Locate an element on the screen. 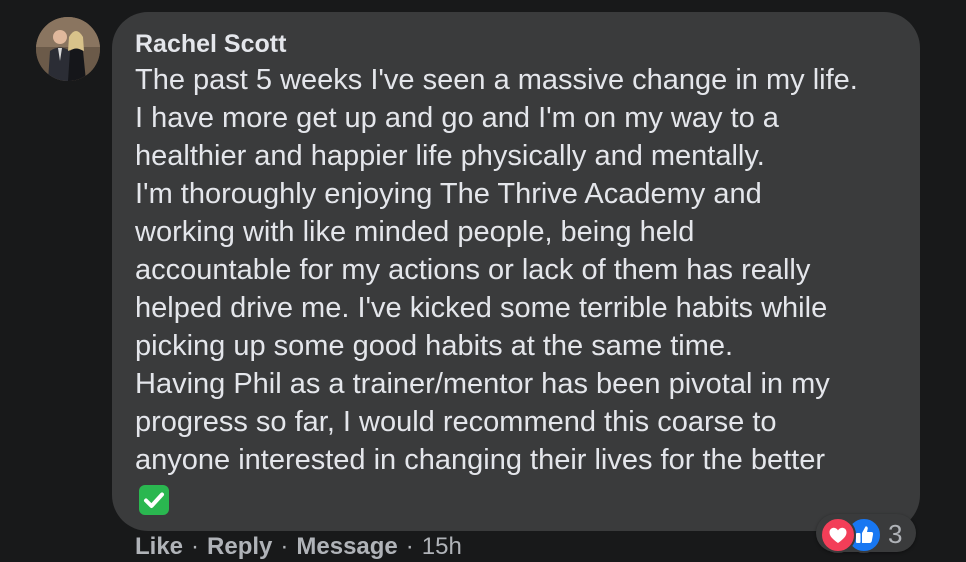  reactions-summary: 3 is located at coordinates (866, 533).